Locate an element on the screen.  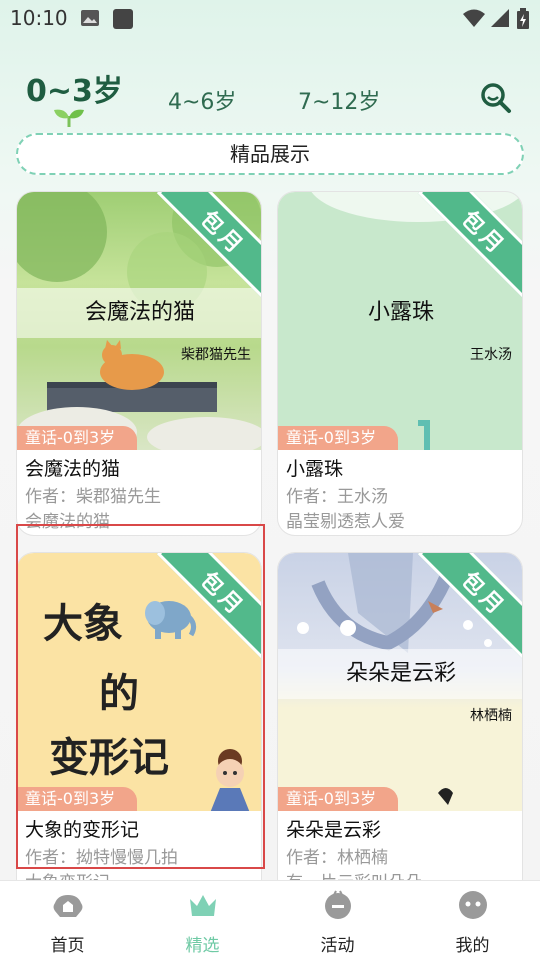
cover-title: 朵朵是云彩 is located at coordinates (400, 674).